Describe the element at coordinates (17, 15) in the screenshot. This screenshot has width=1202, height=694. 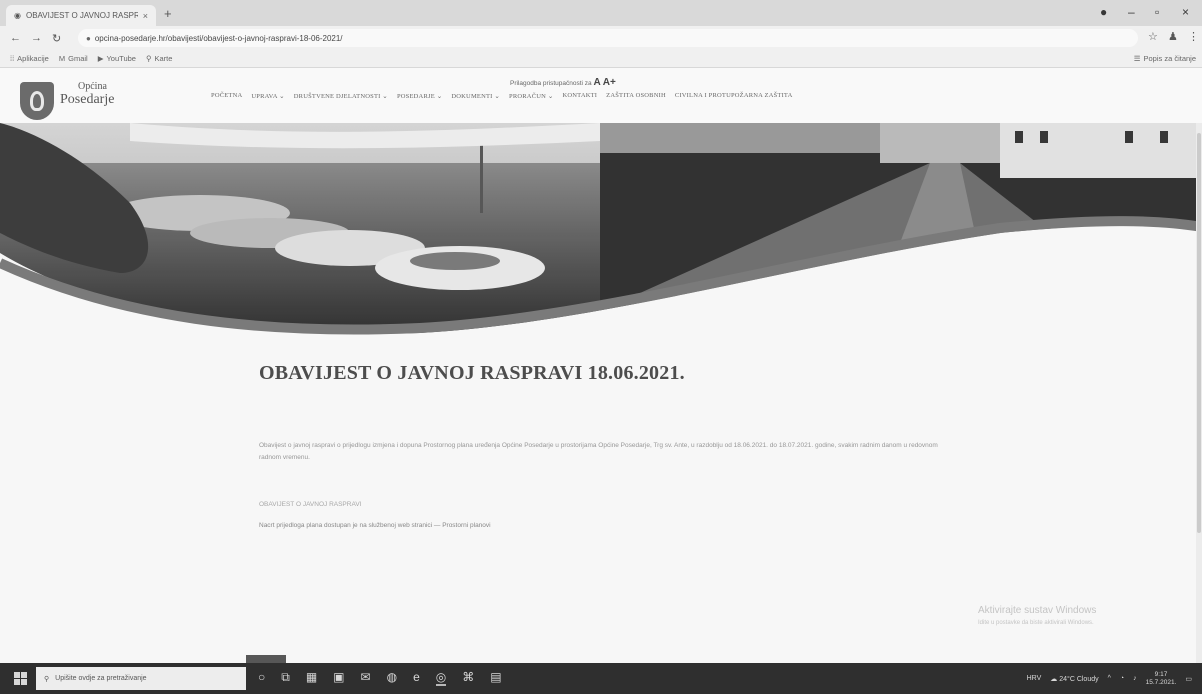
I see `globe-icon: ◉` at that location.